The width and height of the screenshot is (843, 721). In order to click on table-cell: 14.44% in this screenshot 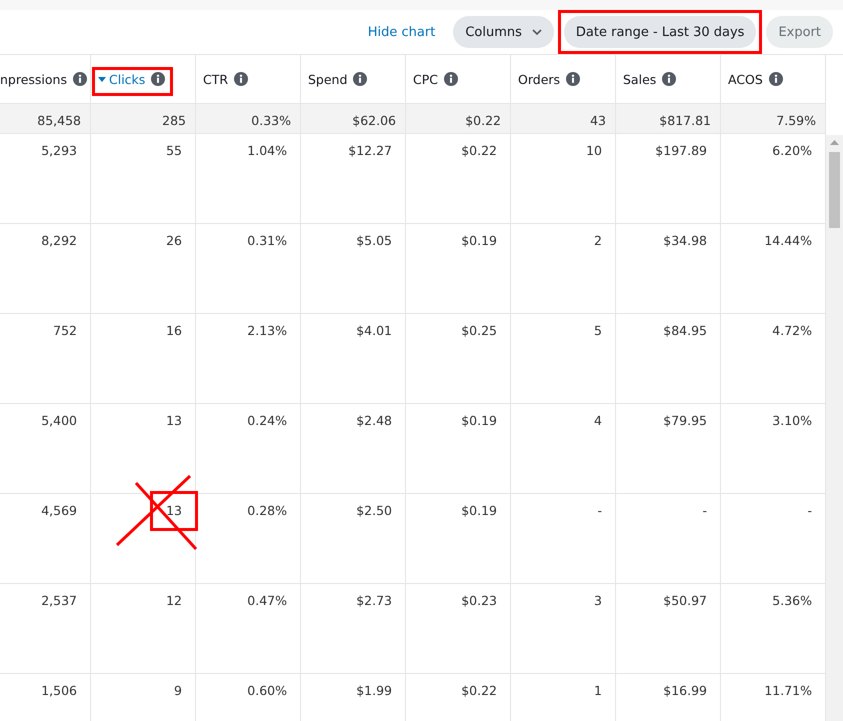, I will do `click(788, 240)`.